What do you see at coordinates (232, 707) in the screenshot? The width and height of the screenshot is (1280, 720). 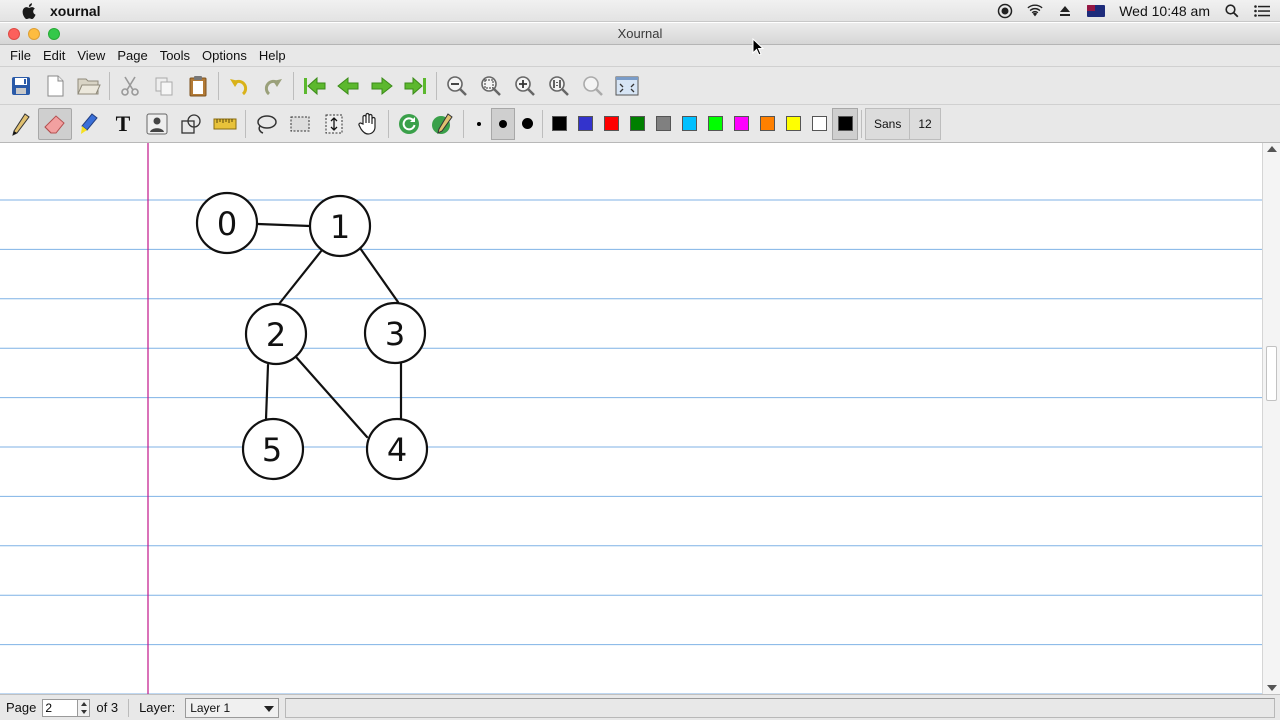 I see `layer-select: Layer 1` at bounding box center [232, 707].